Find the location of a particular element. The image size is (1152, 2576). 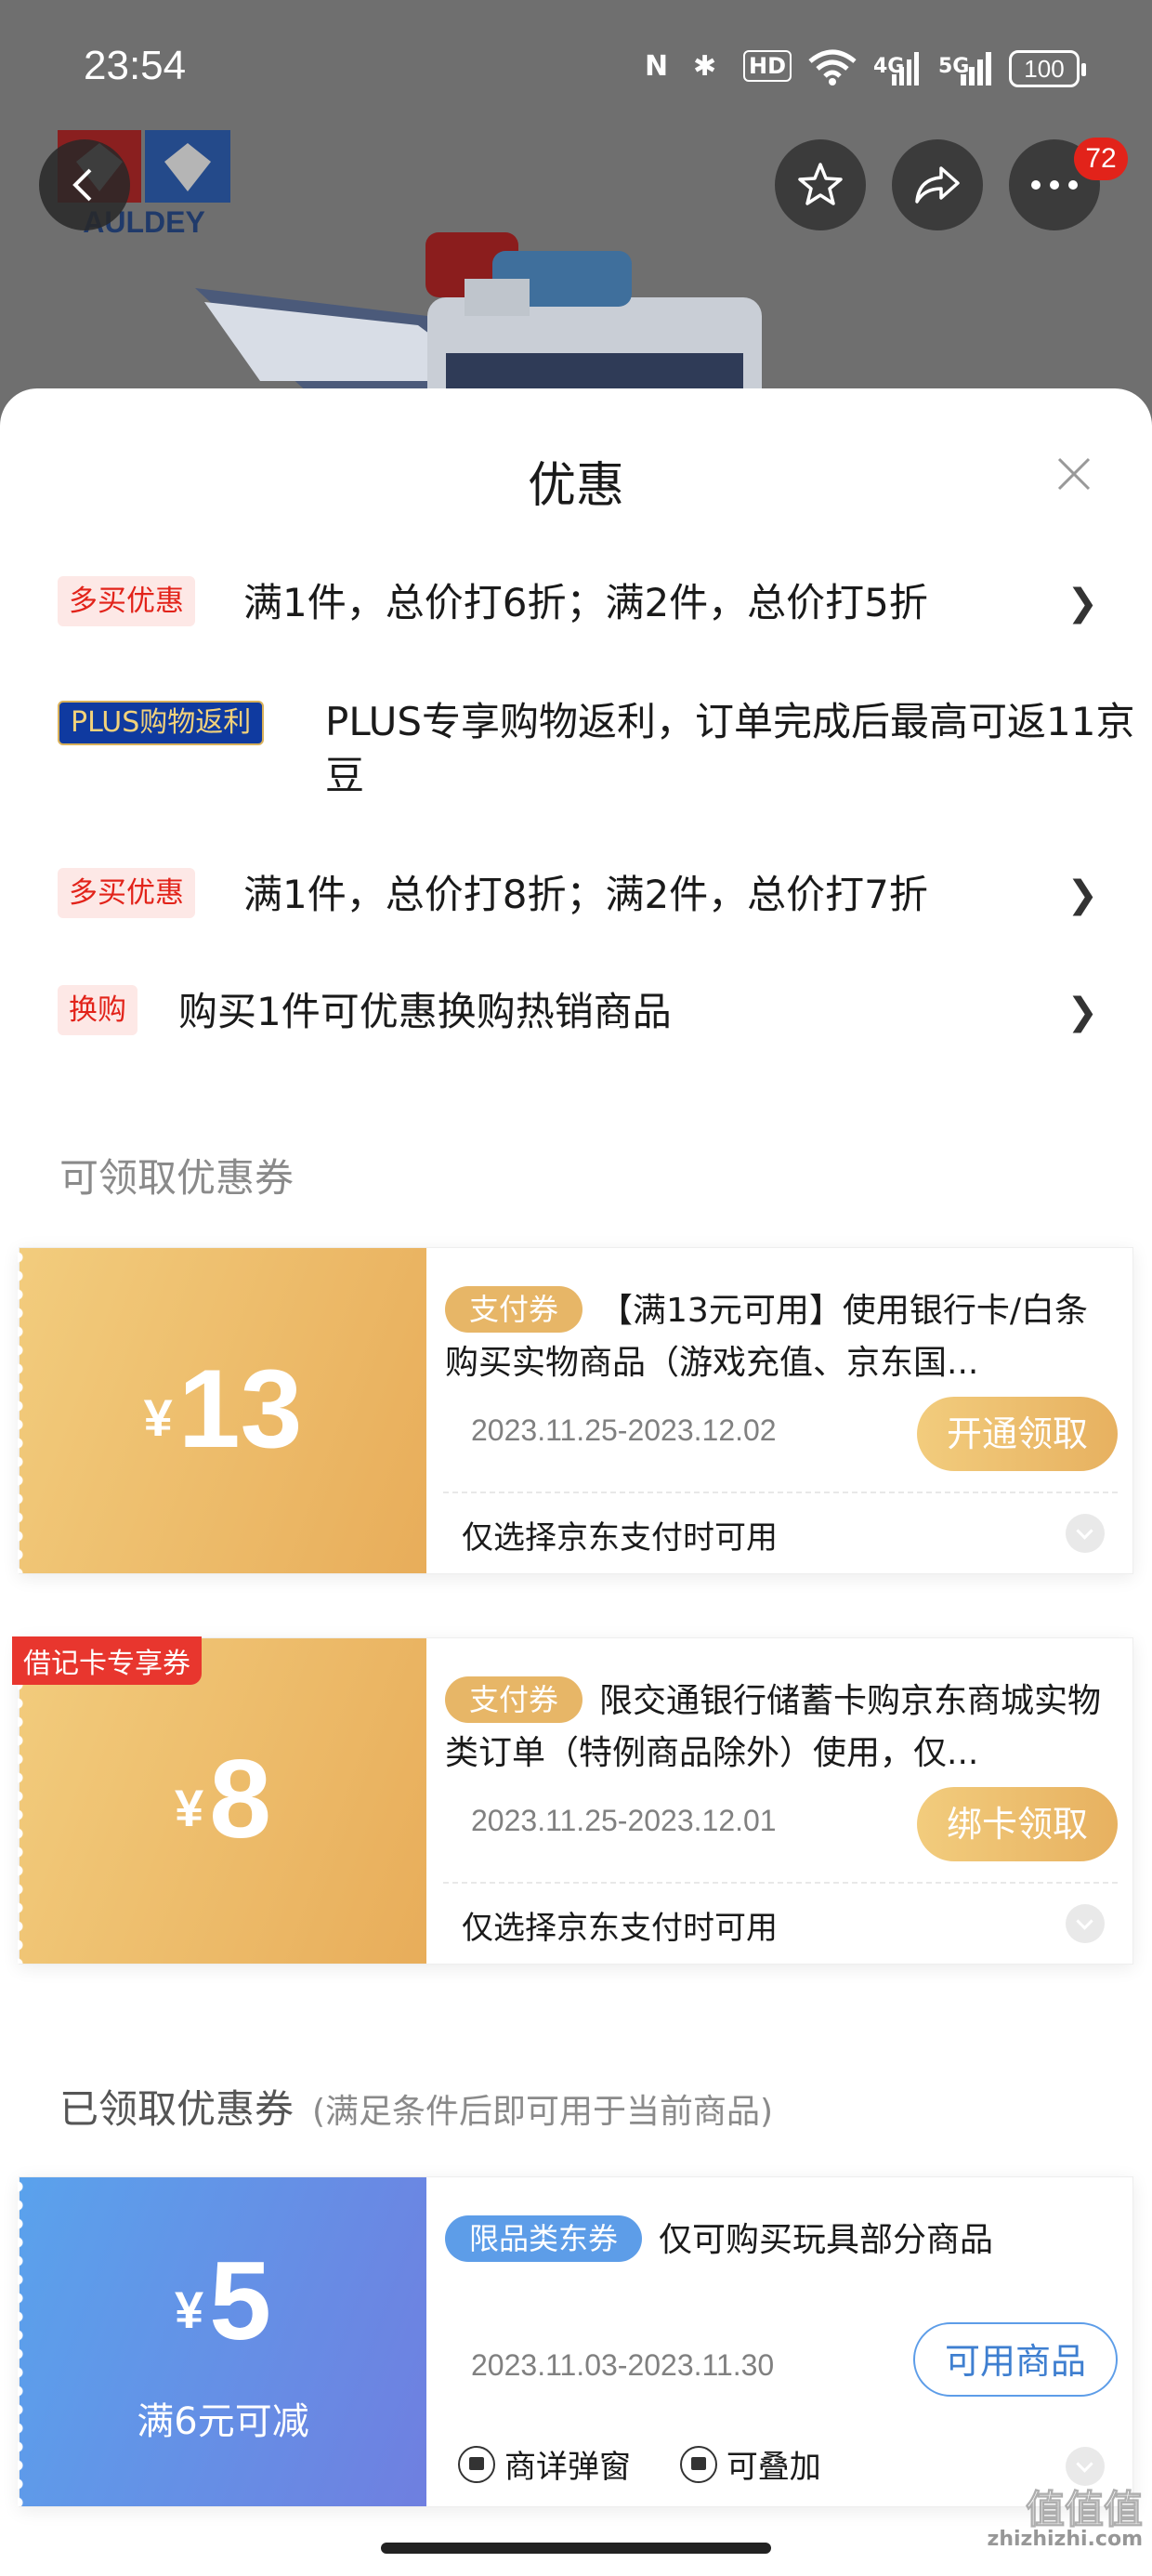

favorite-button is located at coordinates (820, 184).